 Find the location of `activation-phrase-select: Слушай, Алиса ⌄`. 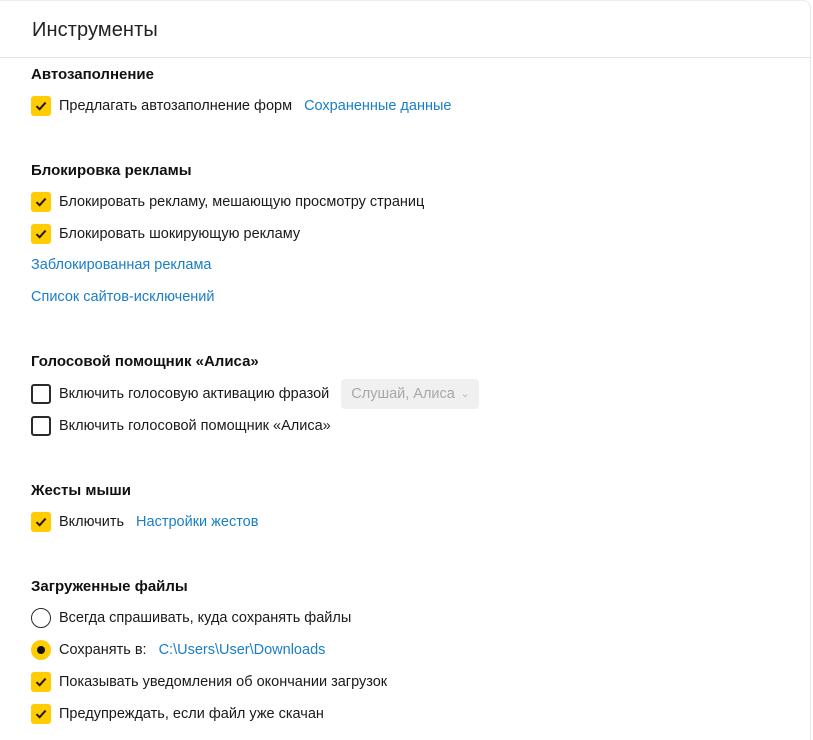

activation-phrase-select: Слушай, Алиса ⌄ is located at coordinates (410, 394).